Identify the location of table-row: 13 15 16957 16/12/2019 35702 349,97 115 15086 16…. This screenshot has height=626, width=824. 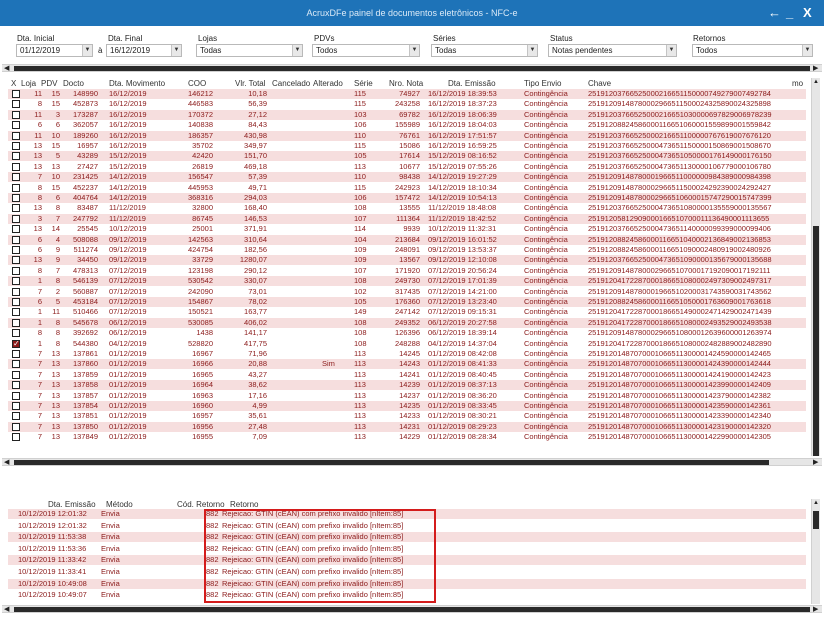
(407, 146).